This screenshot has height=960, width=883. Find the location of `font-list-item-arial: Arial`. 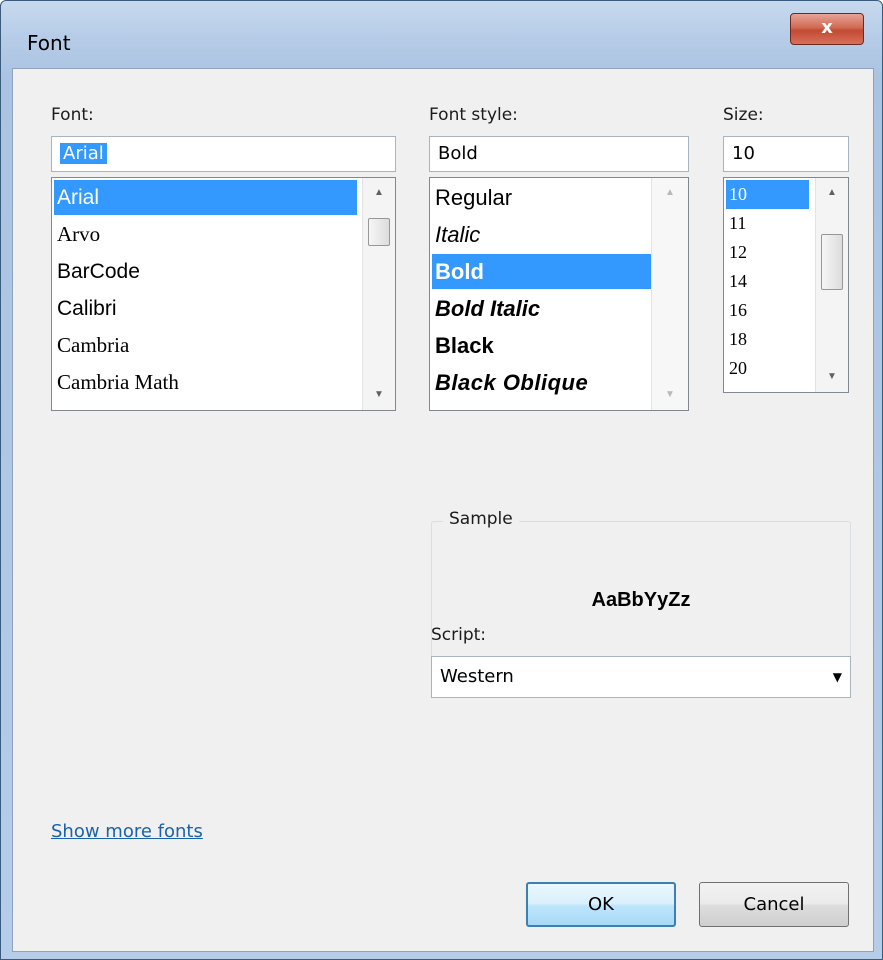

font-list-item-arial: Arial is located at coordinates (205, 197).